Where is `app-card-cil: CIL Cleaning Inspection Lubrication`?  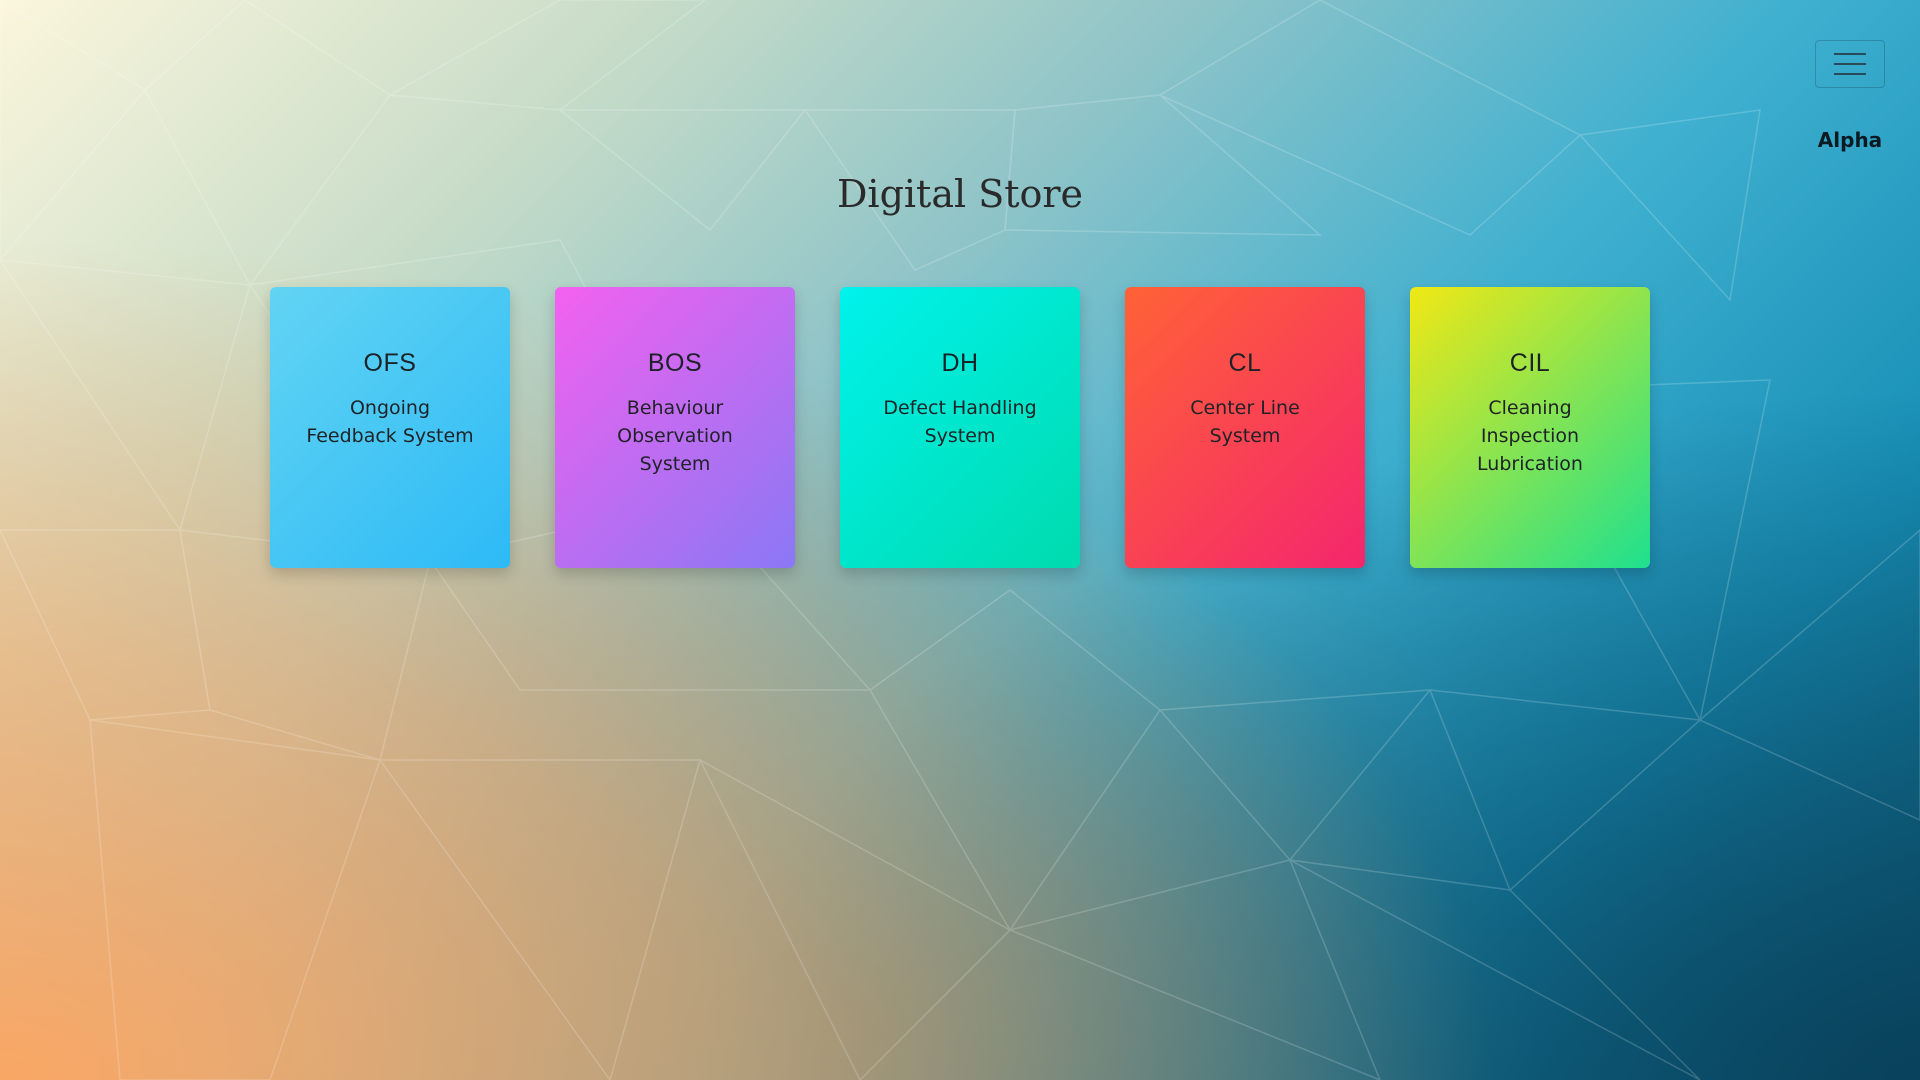 app-card-cil: CIL Cleaning Inspection Lubrication is located at coordinates (1530, 427).